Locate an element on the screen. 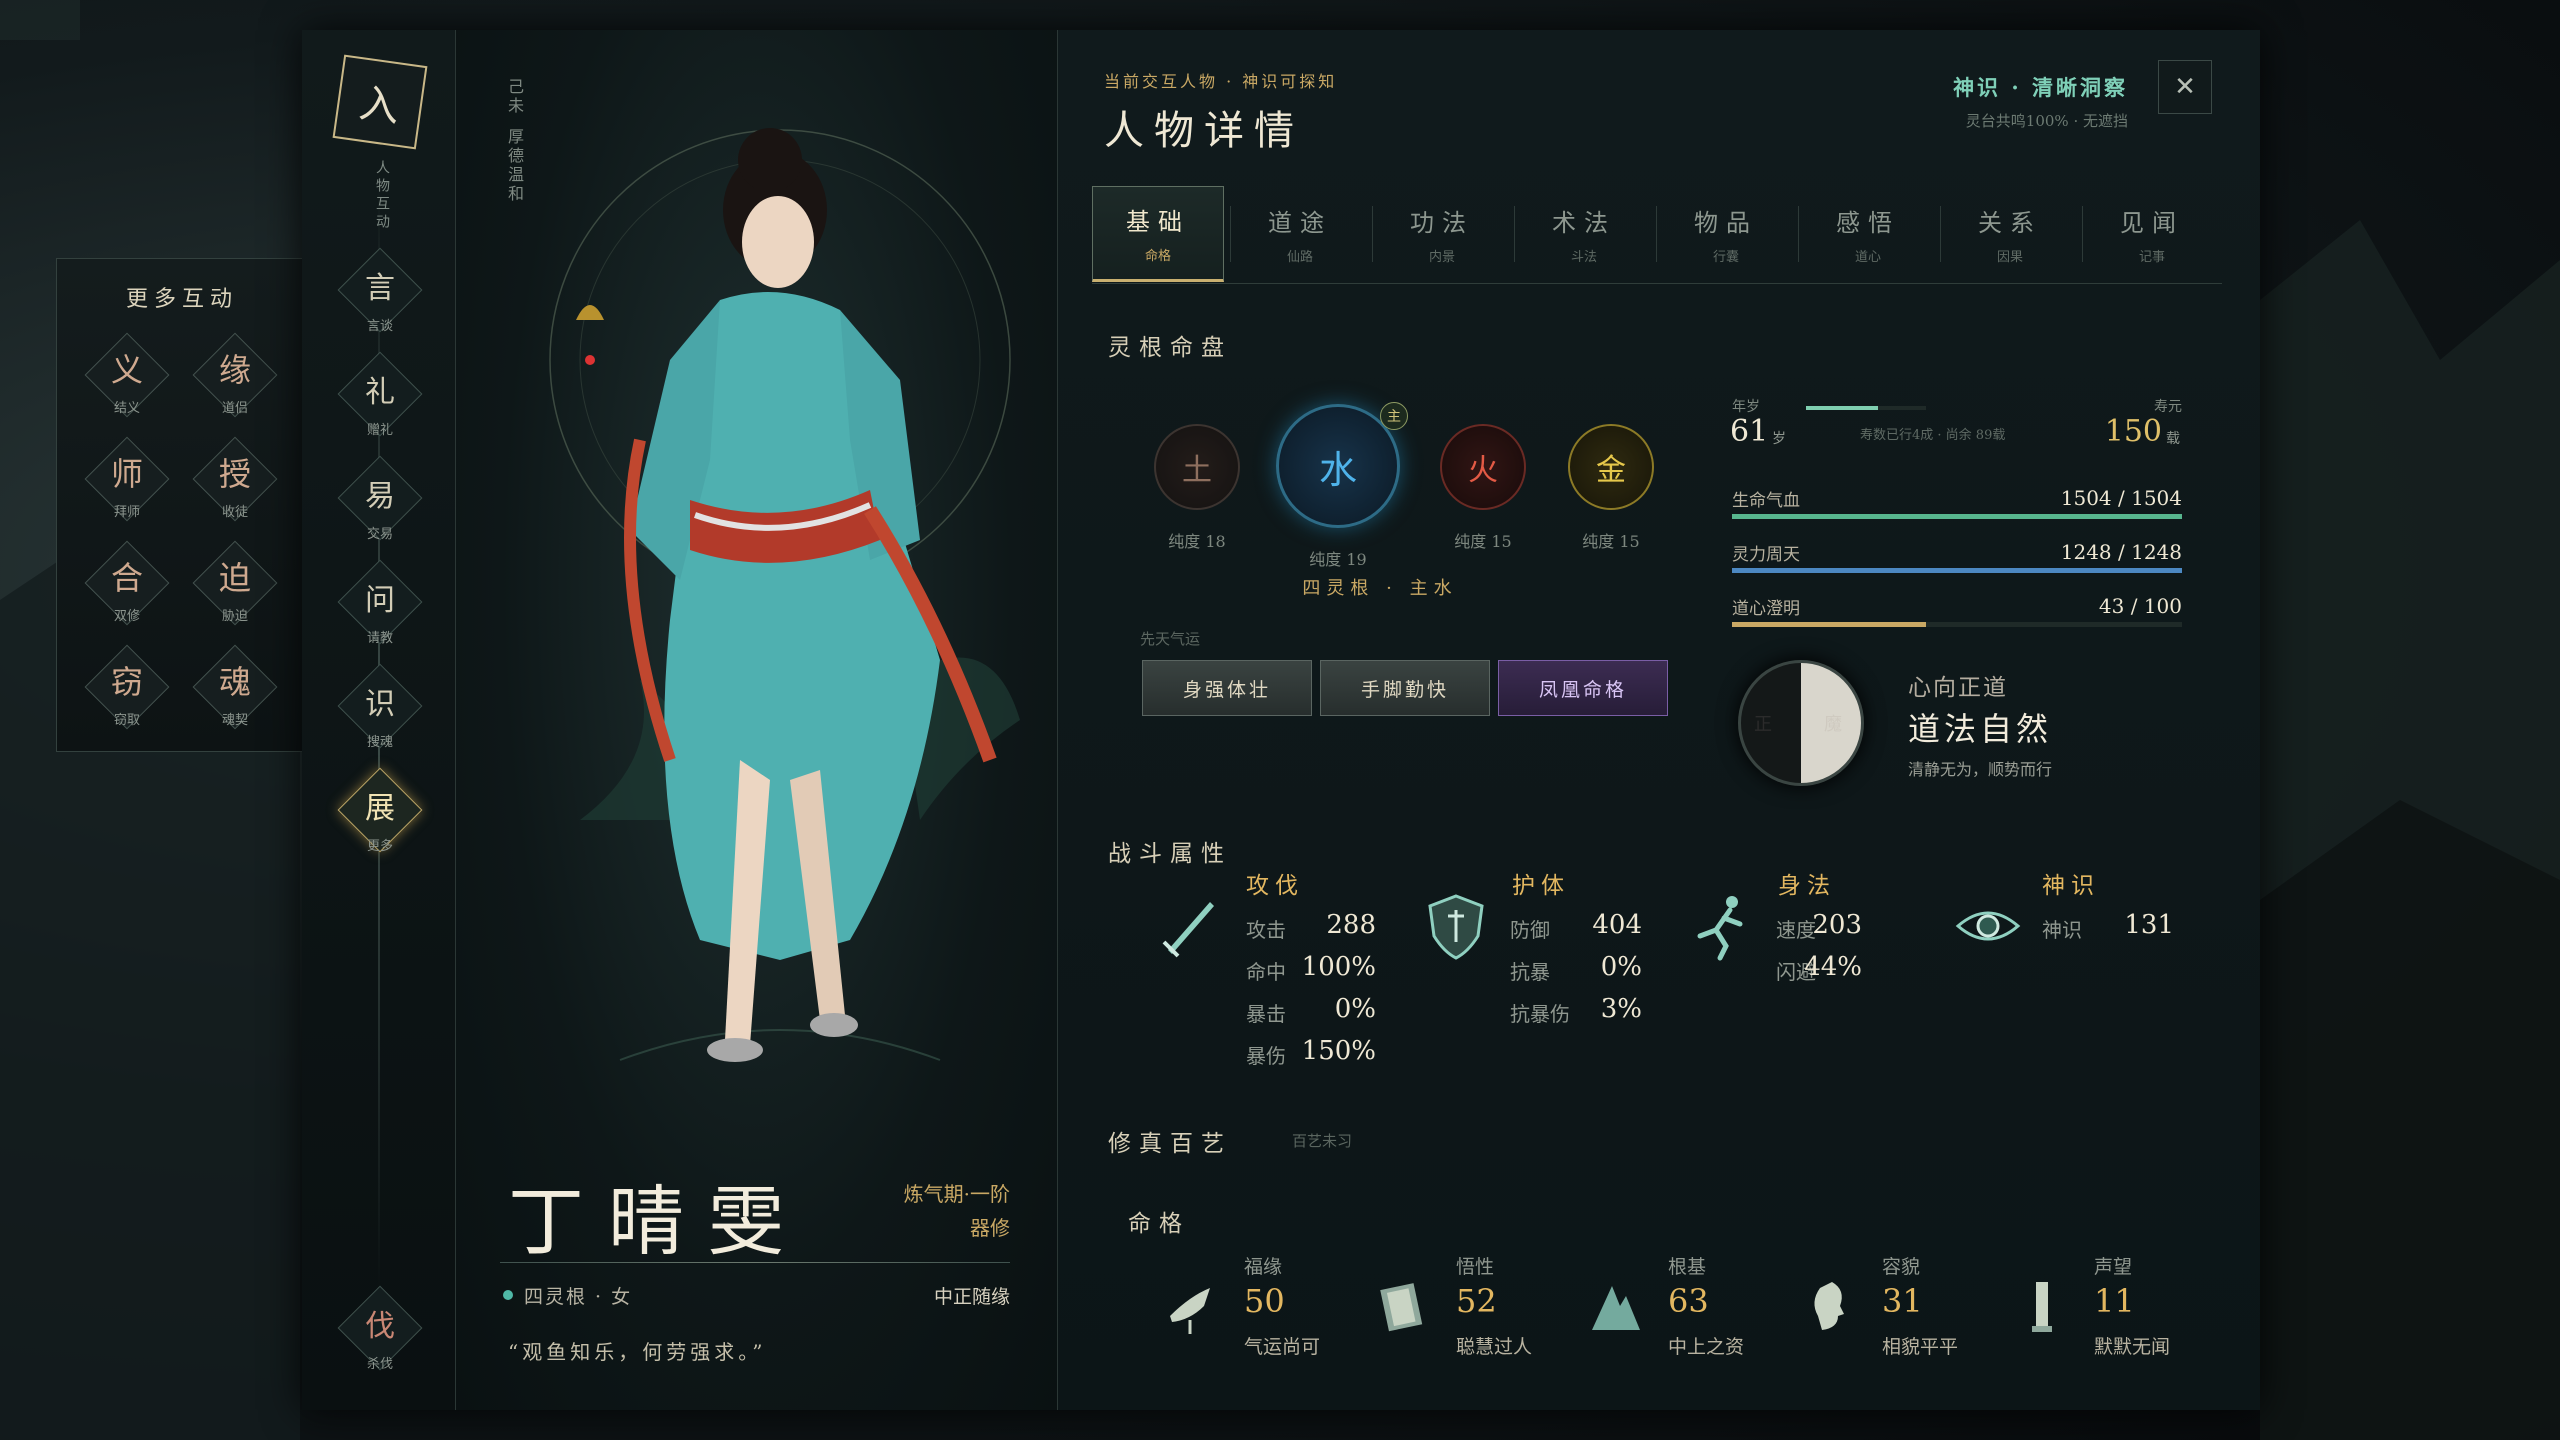 The image size is (2560, 1440). tab-relations: 关系 因果 is located at coordinates (2010, 234).